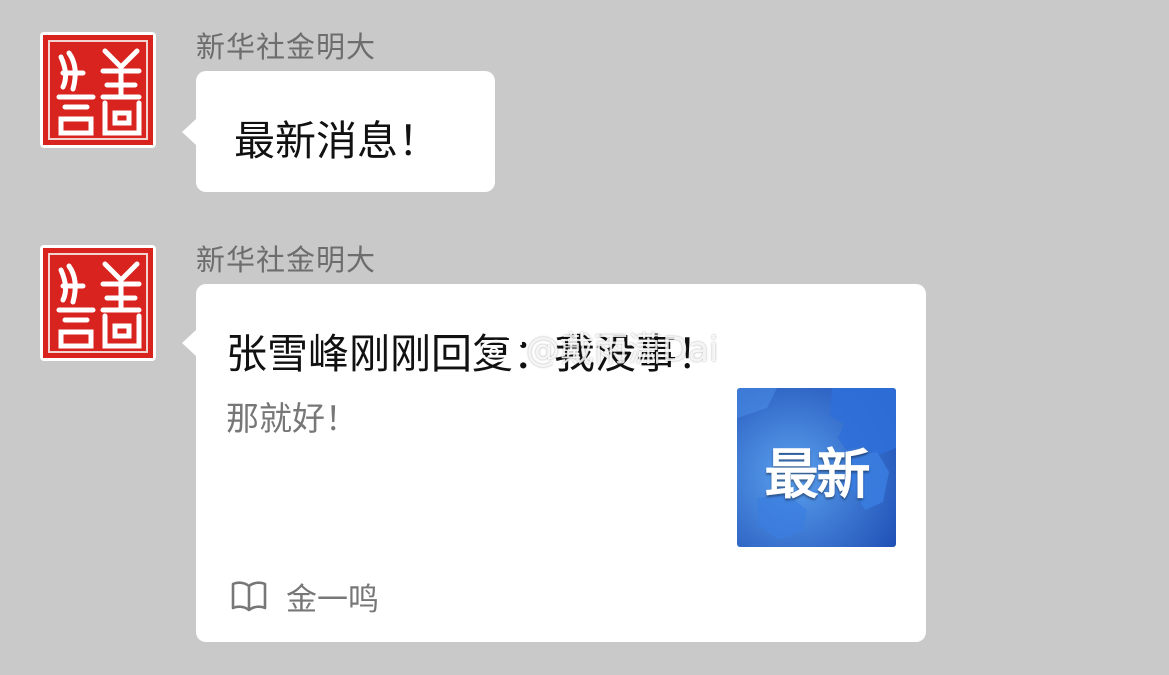 This screenshot has width=1169, height=675. Describe the element at coordinates (622, 350) in the screenshot. I see `watermark-text: @戴雨潇Dai` at that location.